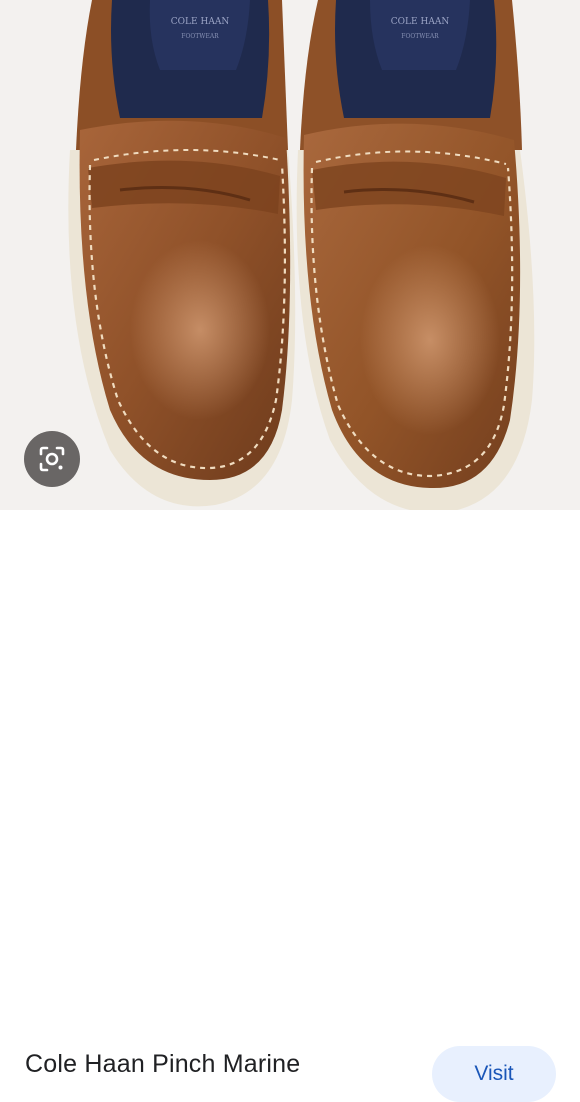 This screenshot has height=1102, width=580. I want to click on lens-search-glyph, so click(52, 459).